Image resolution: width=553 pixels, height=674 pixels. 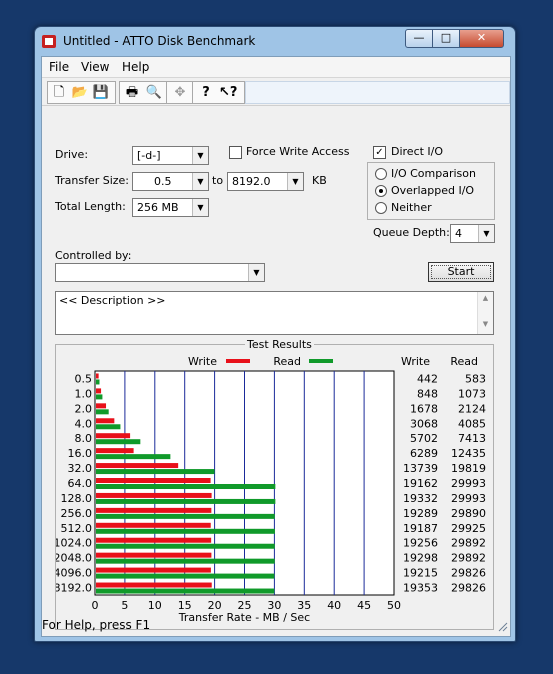 I want to click on open-icon: 📂, so click(x=80, y=92).